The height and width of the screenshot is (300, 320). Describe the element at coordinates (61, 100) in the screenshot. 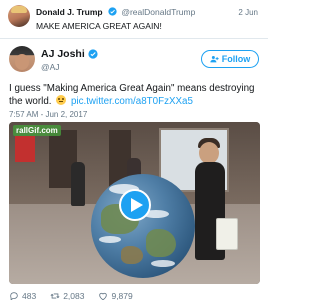

I see `grinning-face-icon` at that location.